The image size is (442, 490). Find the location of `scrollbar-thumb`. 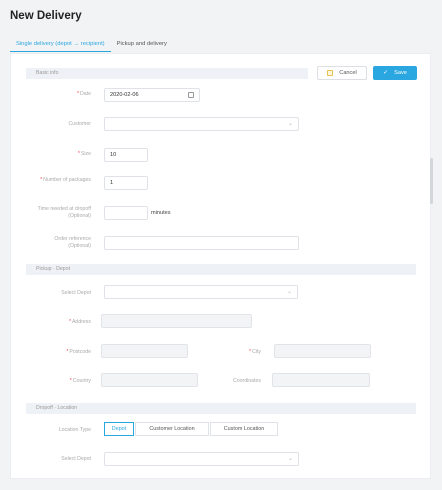

scrollbar-thumb is located at coordinates (431, 181).